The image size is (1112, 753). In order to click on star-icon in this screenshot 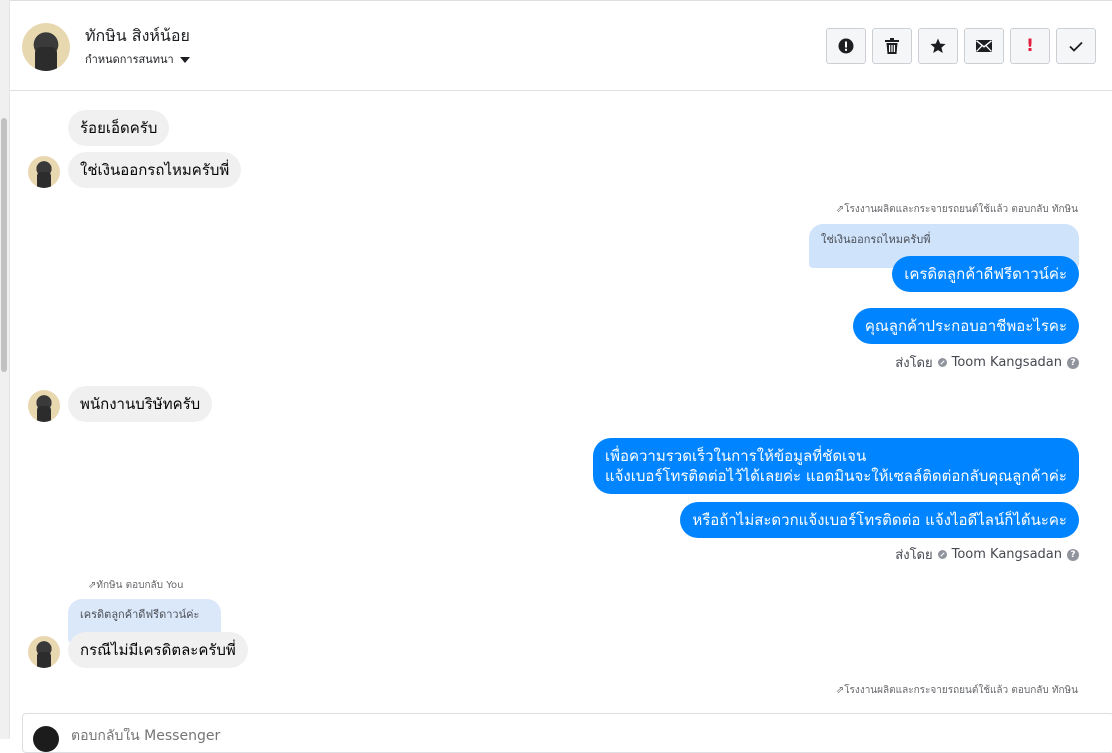, I will do `click(938, 45)`.